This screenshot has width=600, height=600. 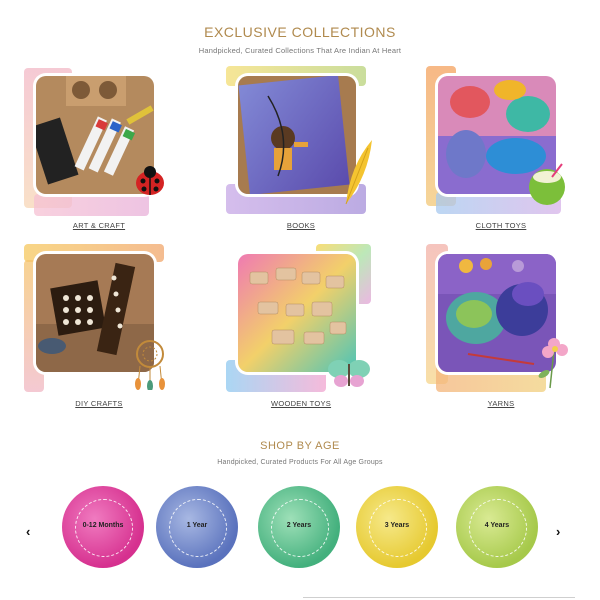 I want to click on age-group-label: 1 Year, so click(x=197, y=525).